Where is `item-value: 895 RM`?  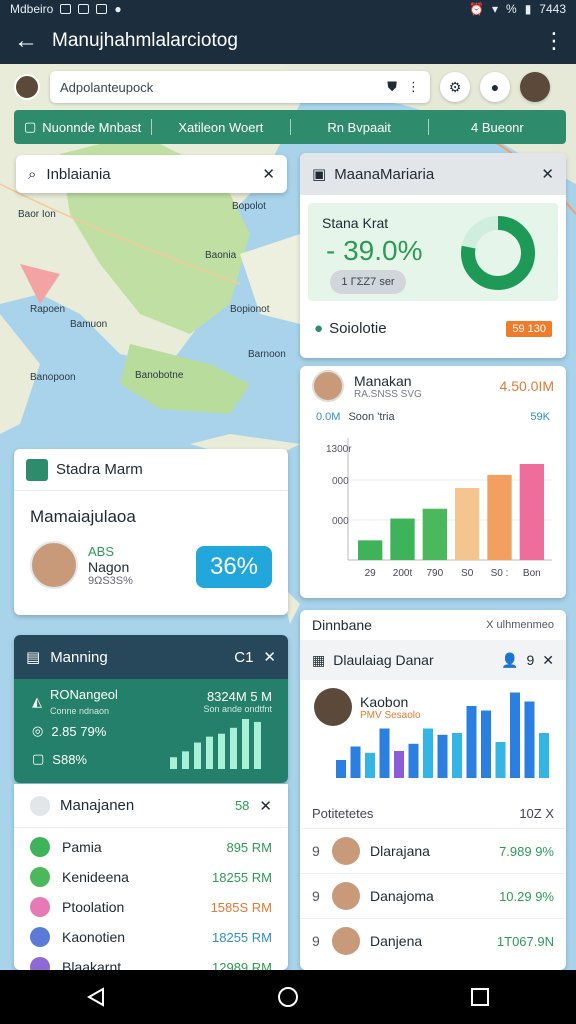 item-value: 895 RM is located at coordinates (249, 847).